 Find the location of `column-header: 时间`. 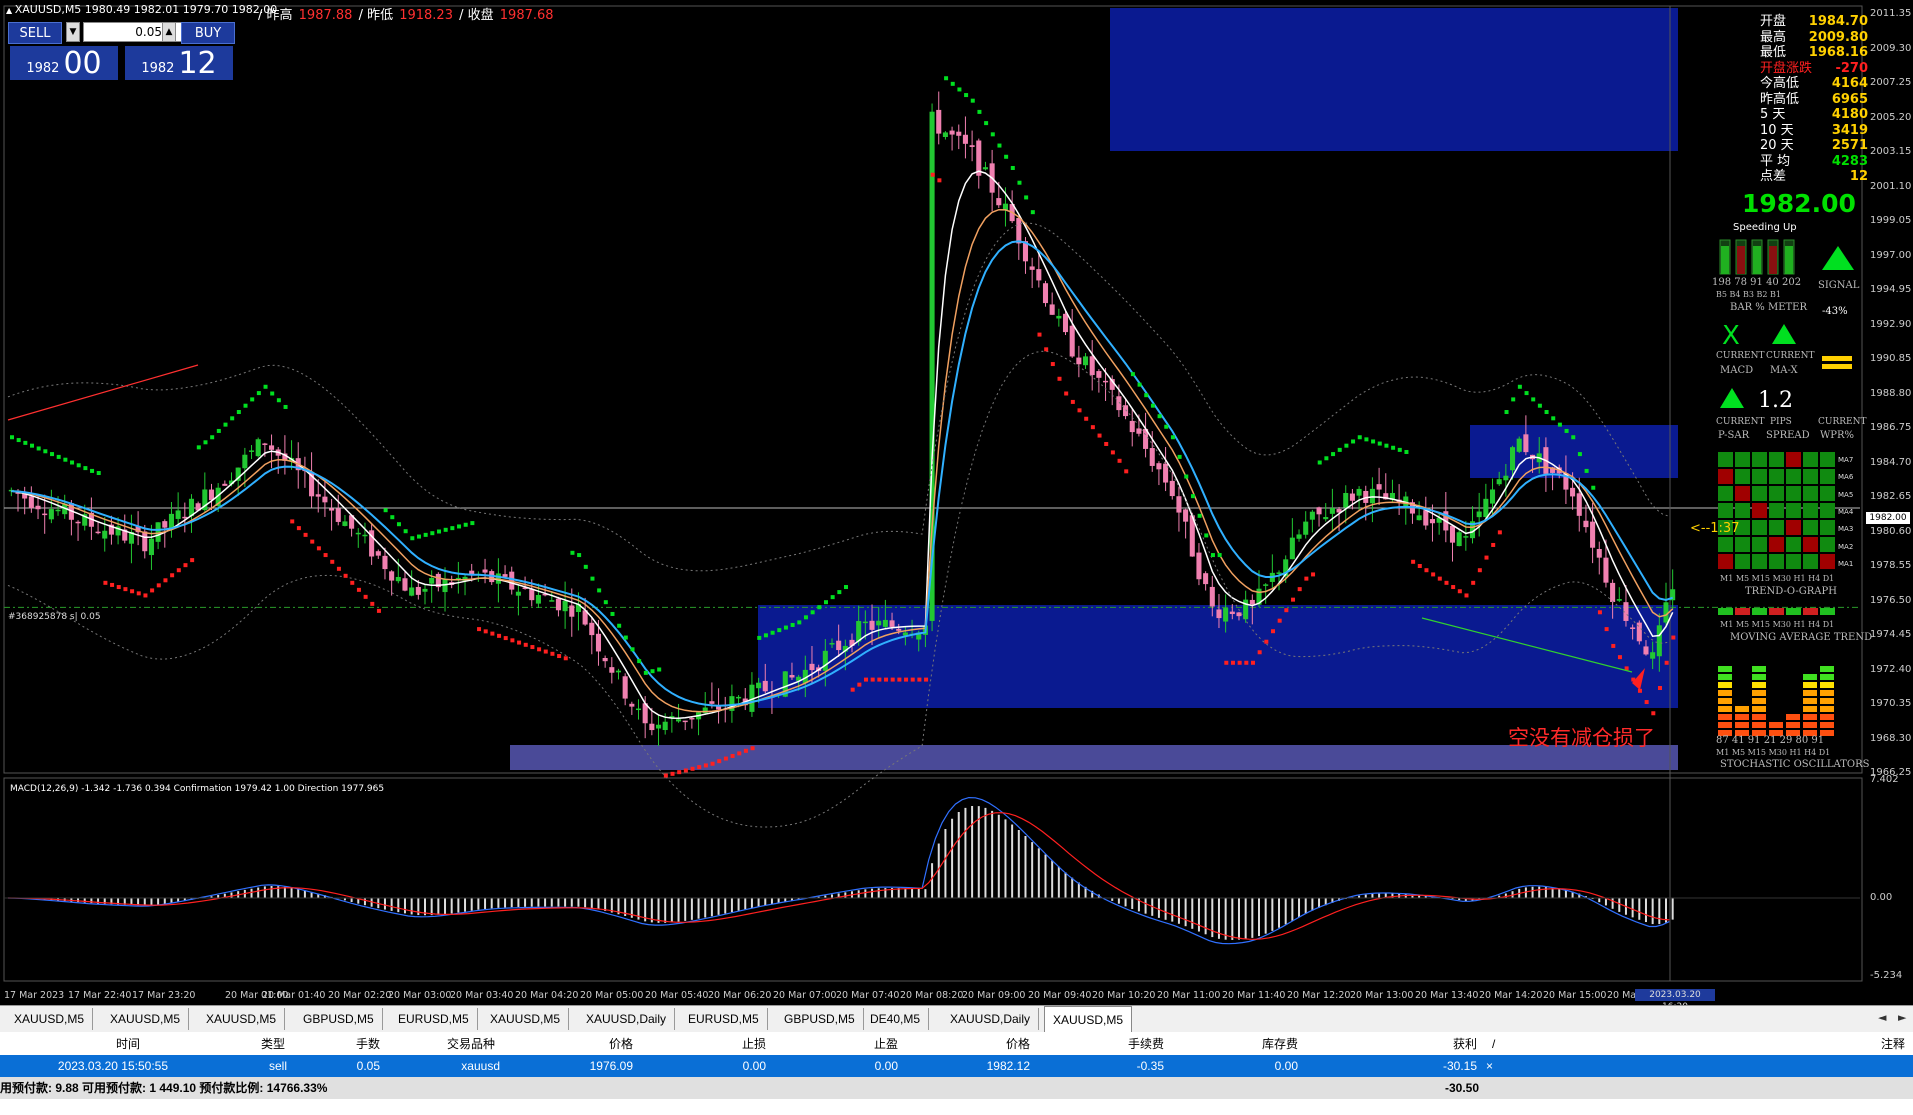

column-header: 时间 is located at coordinates (128, 1044).